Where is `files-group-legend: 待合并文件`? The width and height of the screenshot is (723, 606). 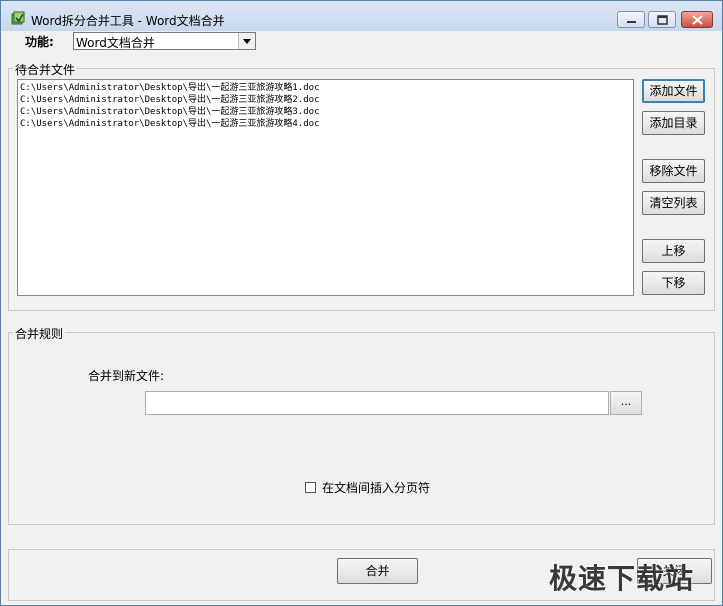 files-group-legend: 待合并文件 is located at coordinates (45, 69).